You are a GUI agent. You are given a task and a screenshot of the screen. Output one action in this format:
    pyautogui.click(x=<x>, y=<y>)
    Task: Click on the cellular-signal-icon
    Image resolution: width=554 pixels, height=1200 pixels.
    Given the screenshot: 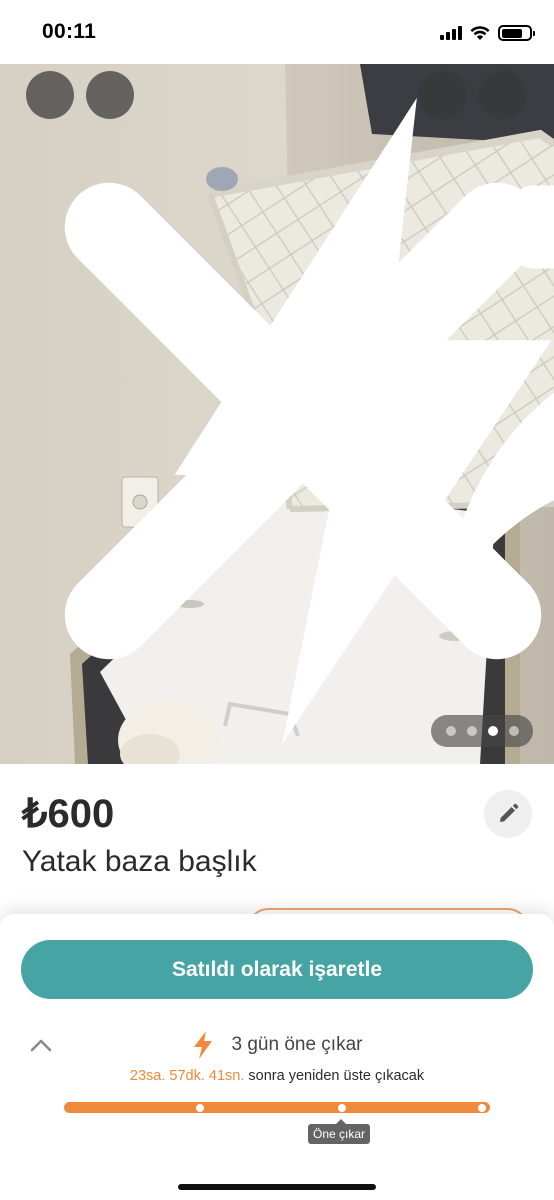 What is the action you would take?
    pyautogui.click(x=451, y=33)
    